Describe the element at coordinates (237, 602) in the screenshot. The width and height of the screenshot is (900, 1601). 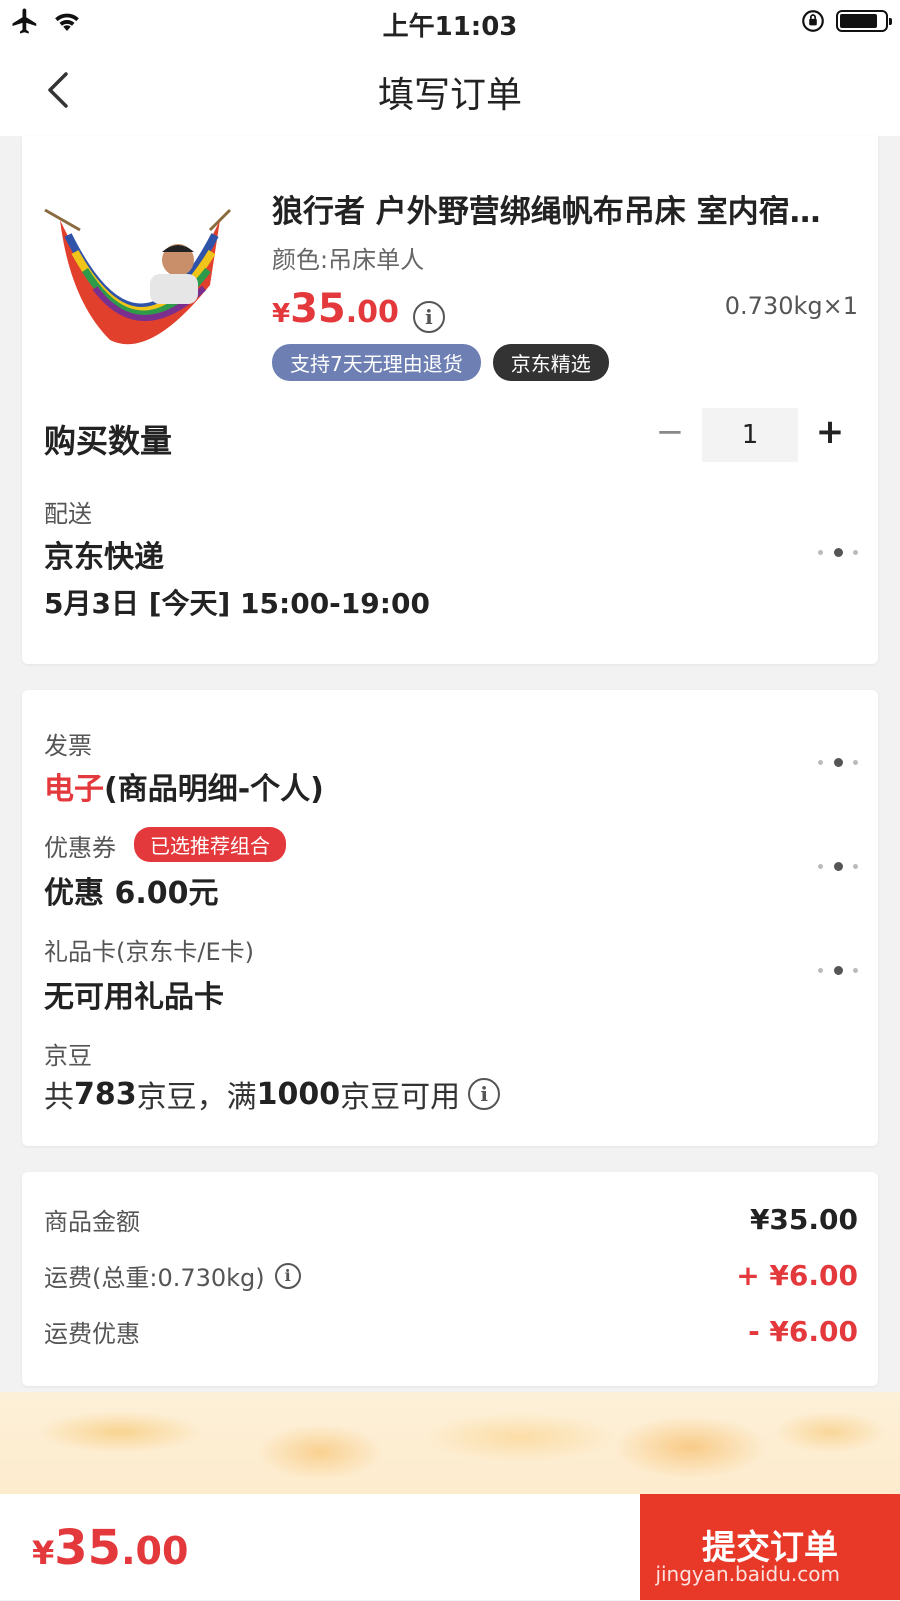
I see `delivery-time: 5月3日 [今天] 15:00-19:00` at that location.